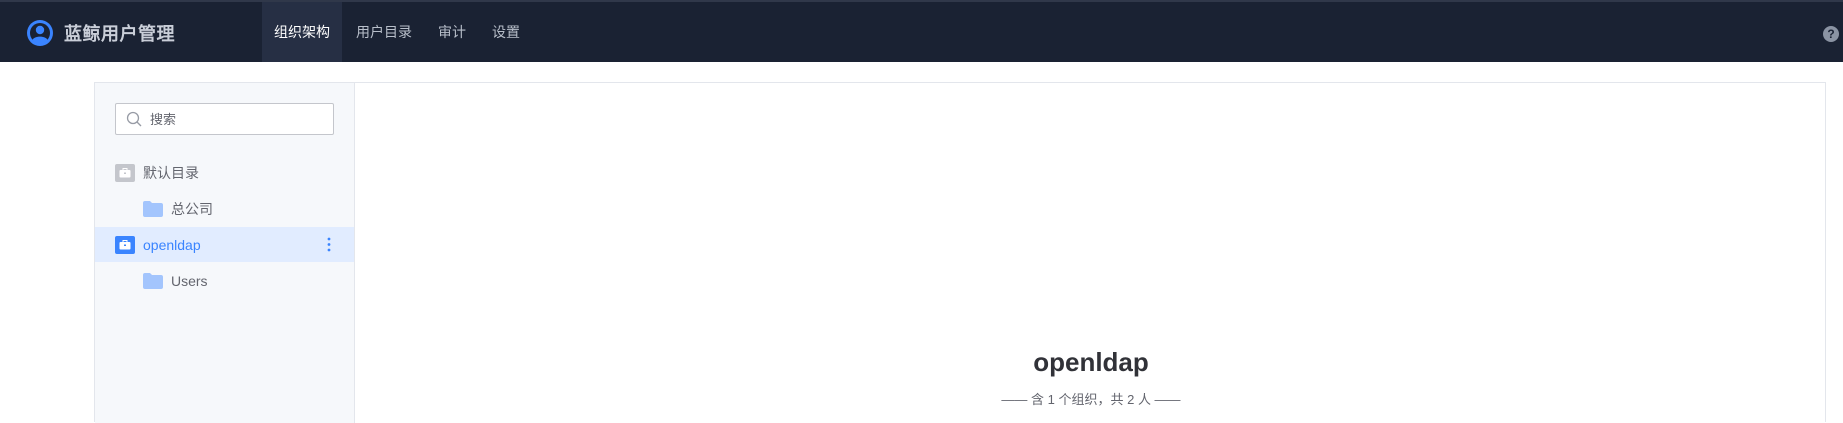 The image size is (1843, 423). Describe the element at coordinates (1091, 362) in the screenshot. I see `org-title: openldap` at that location.